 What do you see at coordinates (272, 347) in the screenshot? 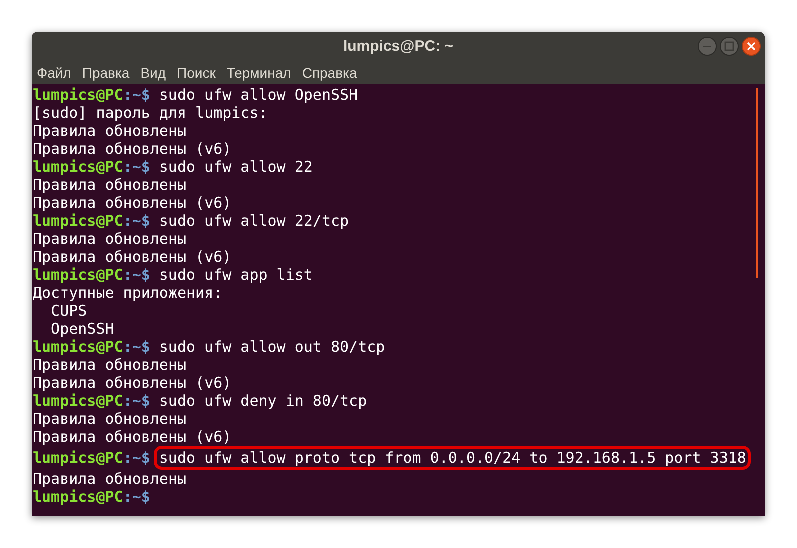
I see `command-text: sudo ufw allow out 80/tcp` at bounding box center [272, 347].